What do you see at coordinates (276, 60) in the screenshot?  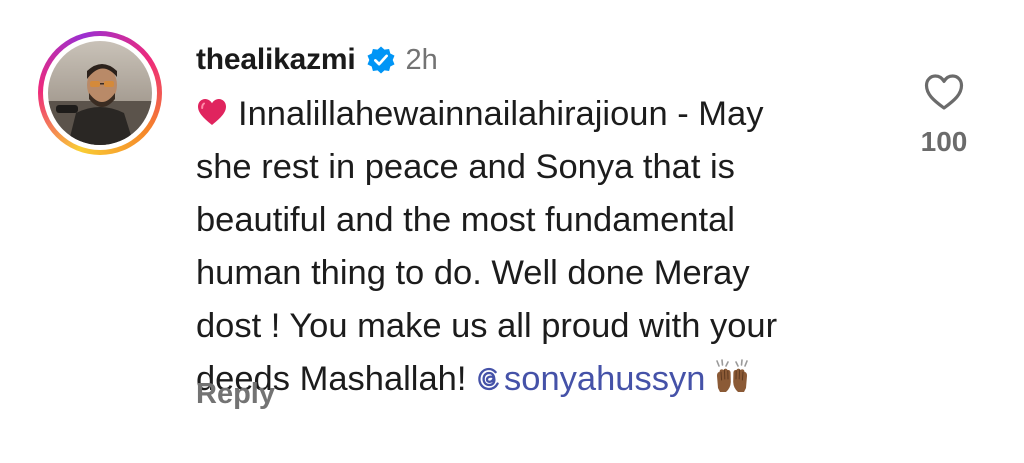 I see `username: thealikazmi` at bounding box center [276, 60].